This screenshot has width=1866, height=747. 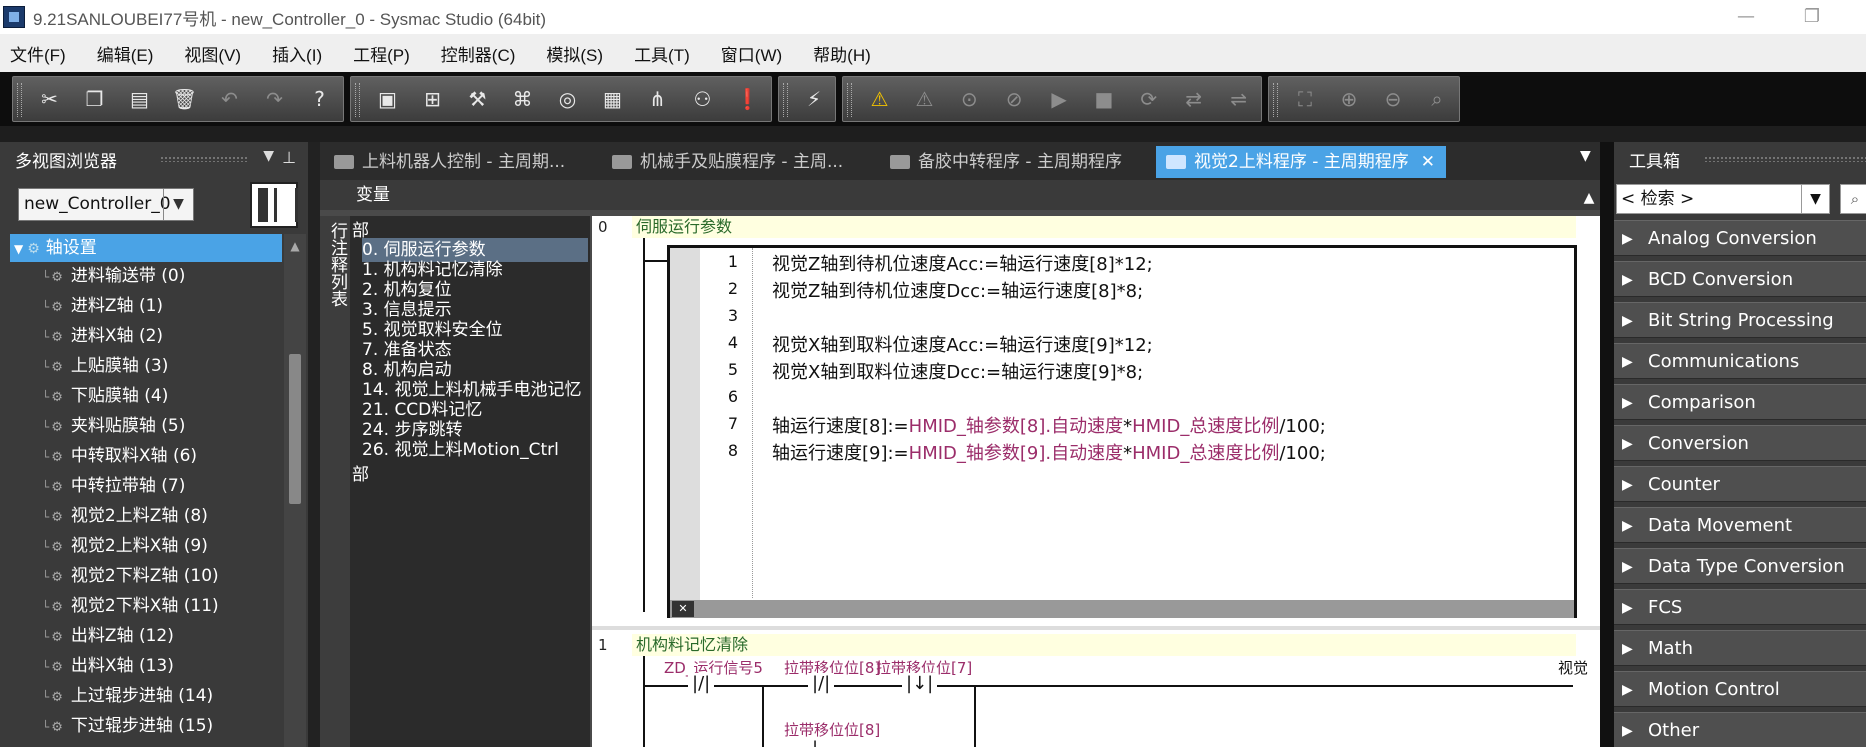 What do you see at coordinates (381, 53) in the screenshot?
I see `menu-project: 工程(P)` at bounding box center [381, 53].